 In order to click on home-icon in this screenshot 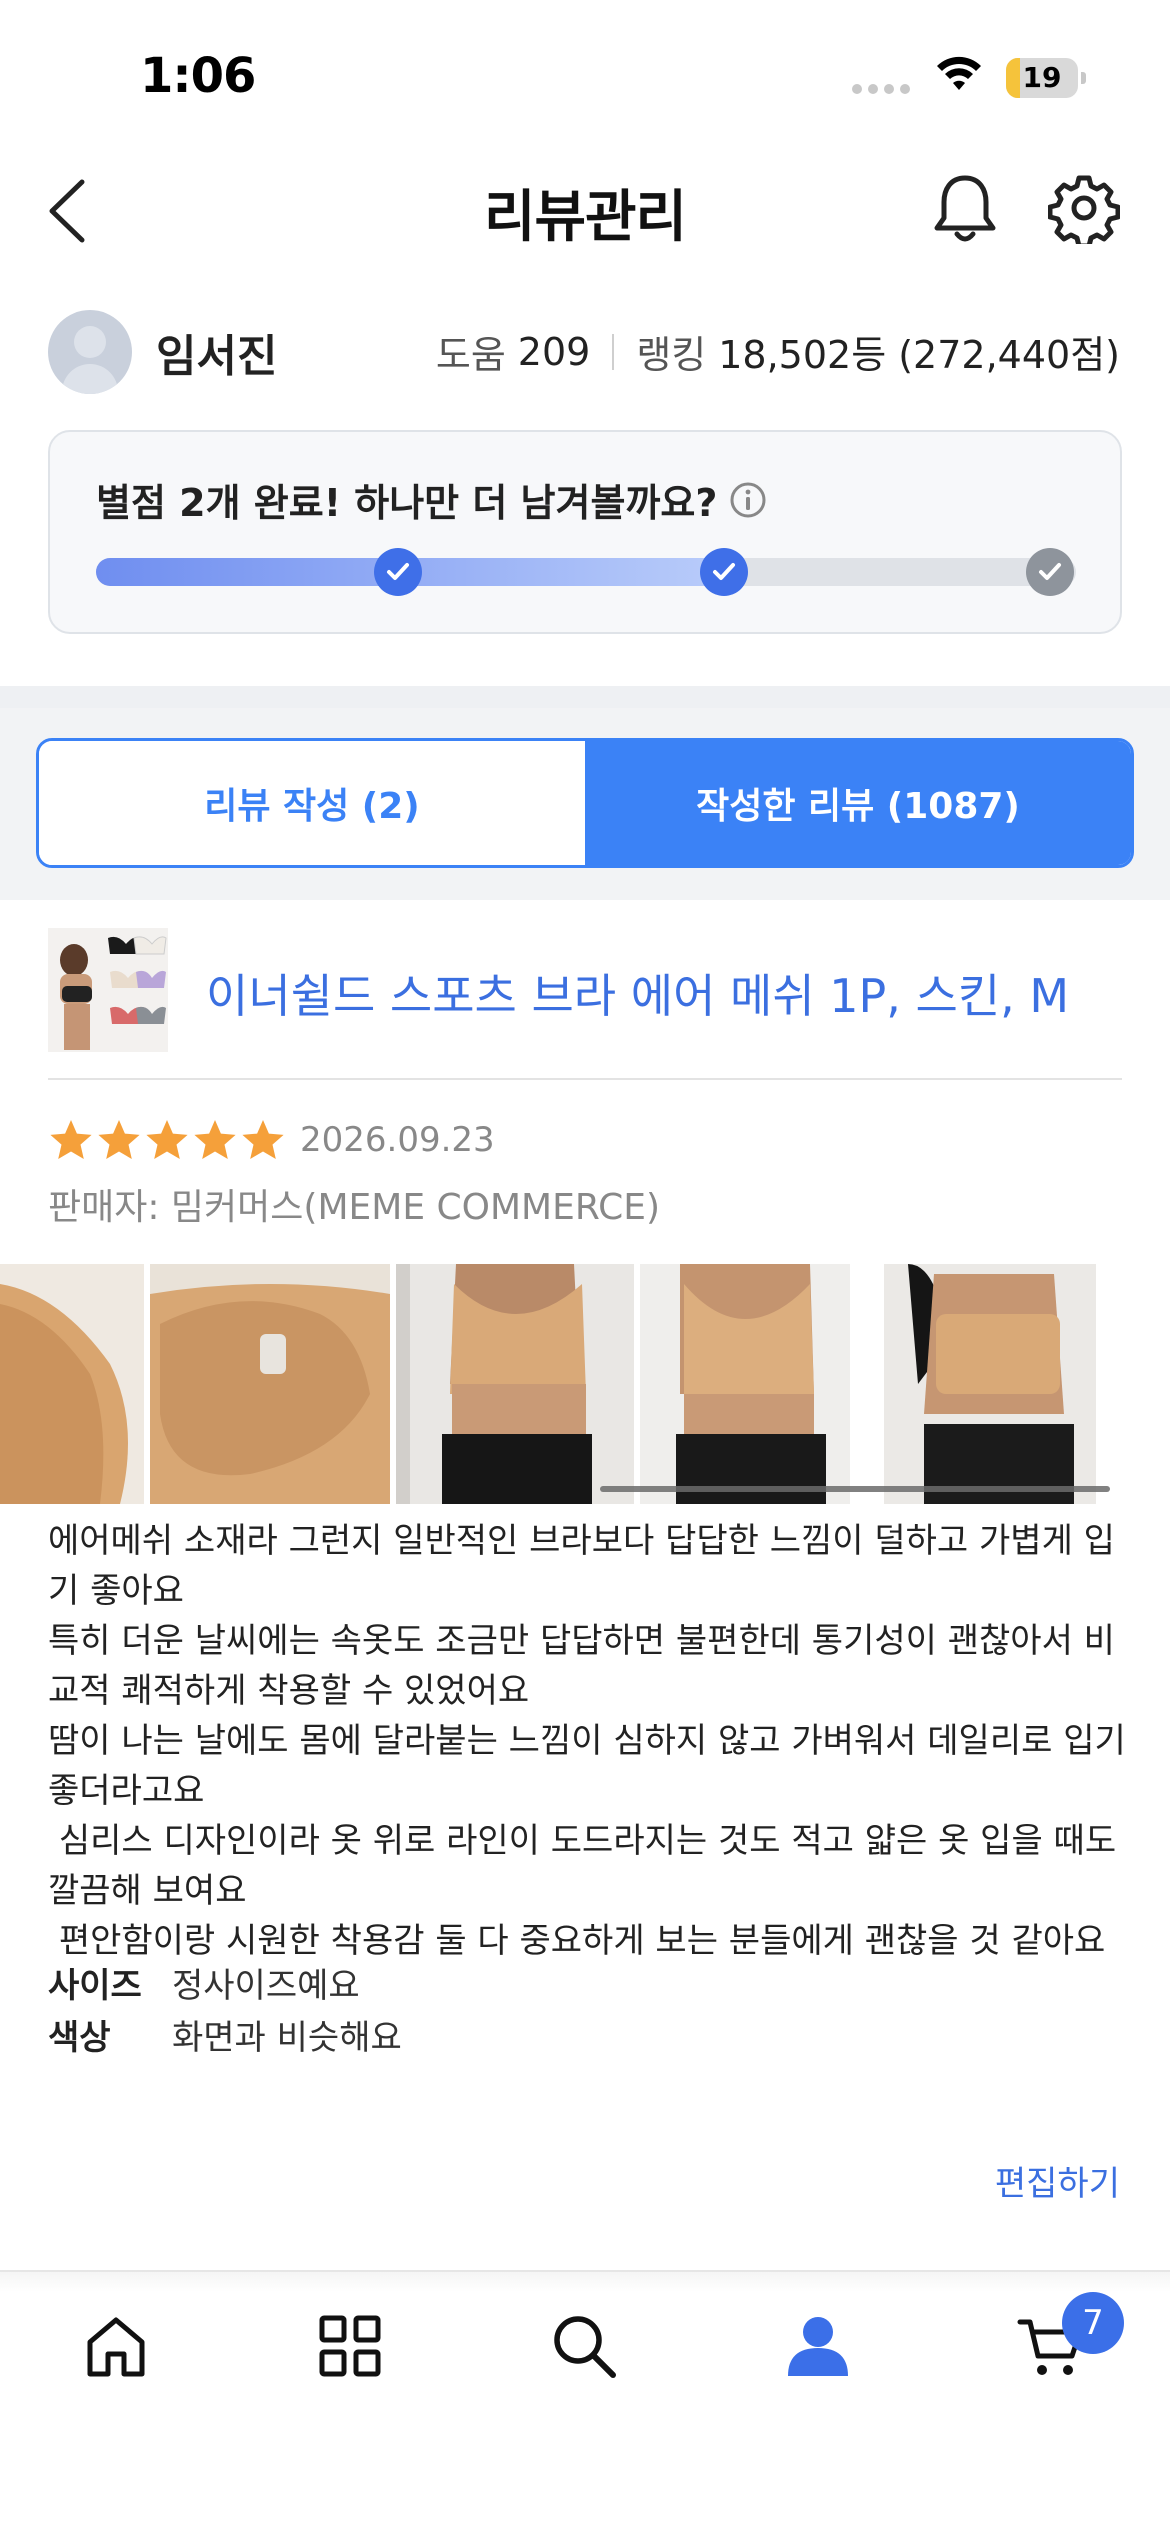, I will do `click(116, 2346)`.